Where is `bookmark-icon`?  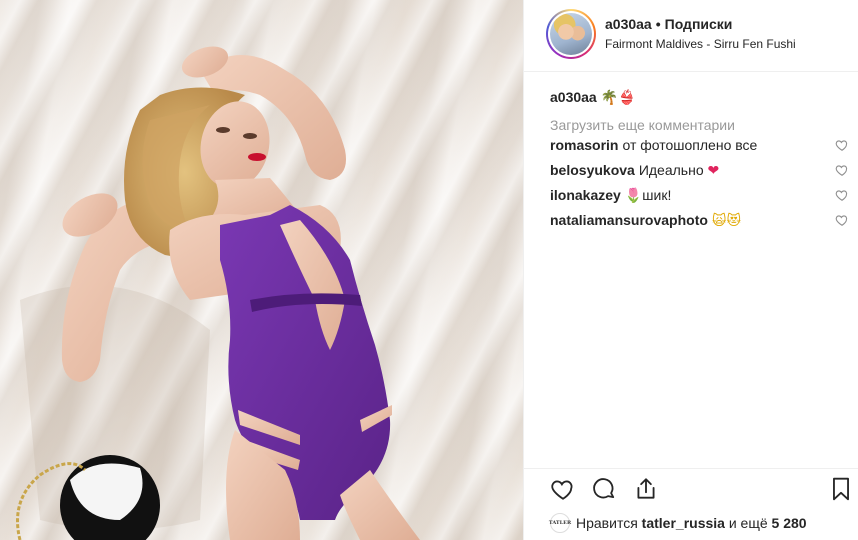
bookmark-icon is located at coordinates (841, 489).